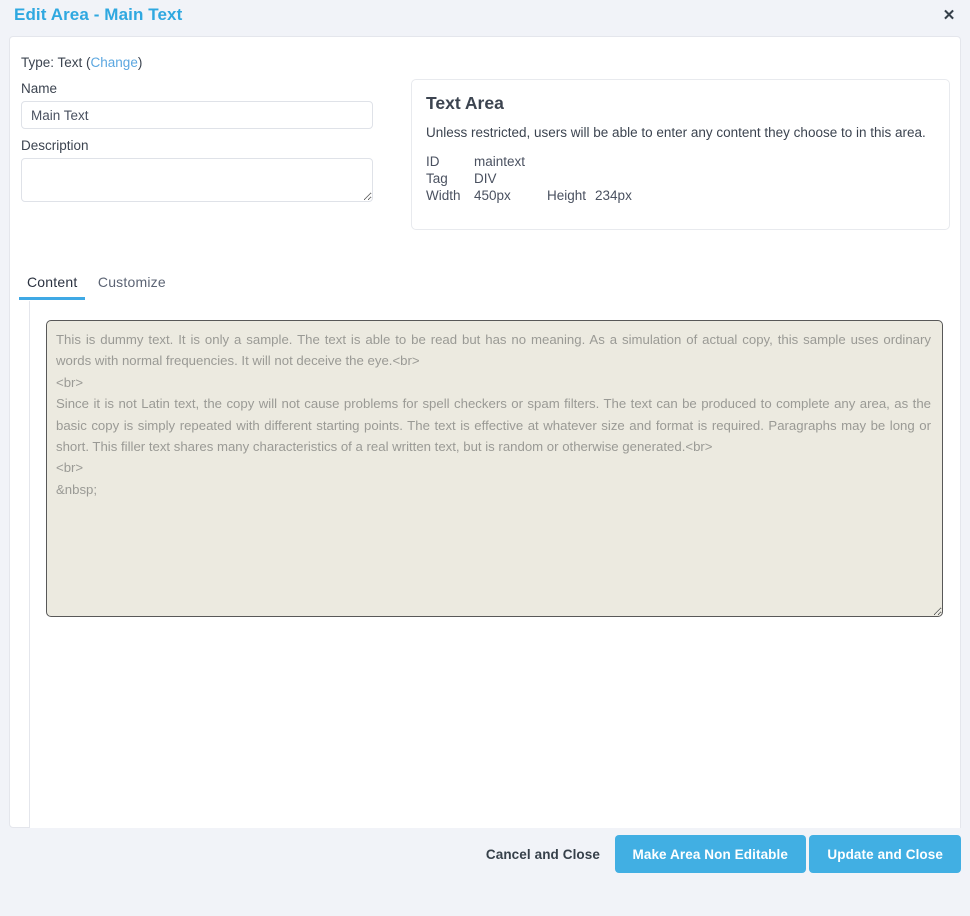 The width and height of the screenshot is (970, 916). What do you see at coordinates (197, 115) in the screenshot?
I see `name-input` at bounding box center [197, 115].